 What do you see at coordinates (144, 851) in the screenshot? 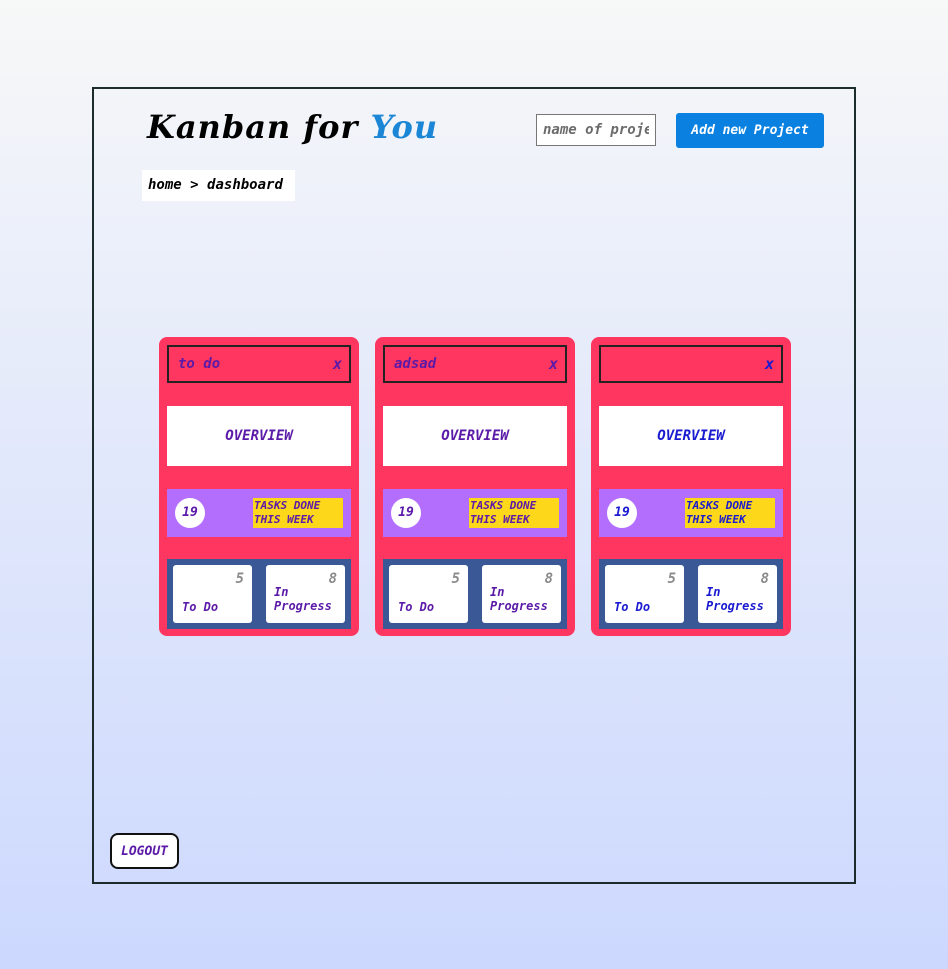
I see `logout-button: LOGOUT` at bounding box center [144, 851].